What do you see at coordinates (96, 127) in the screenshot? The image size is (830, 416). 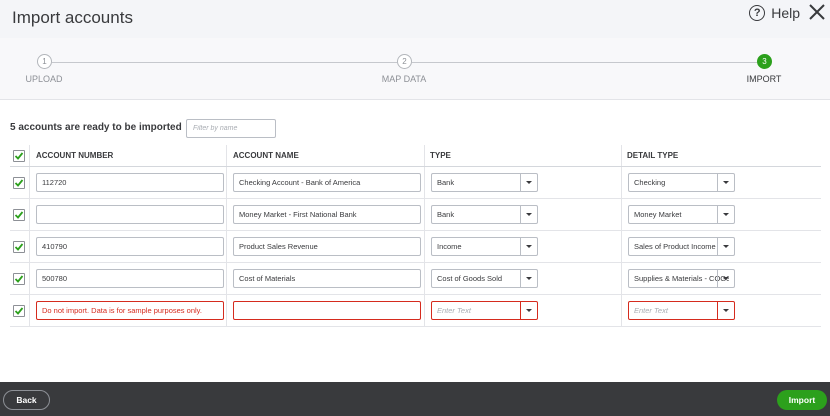 I see `ready-count-text: 5 accounts are ready to be imported` at bounding box center [96, 127].